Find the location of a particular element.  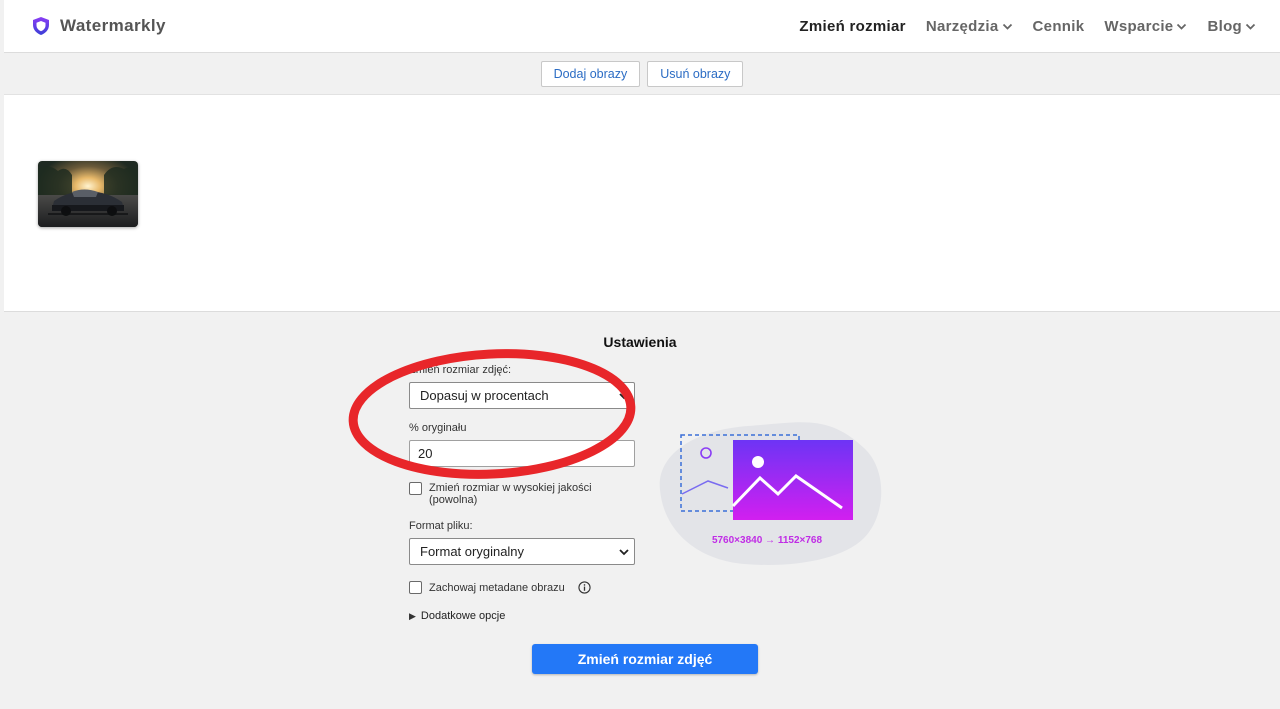

nav-tools: Narzędzia is located at coordinates (969, 26).